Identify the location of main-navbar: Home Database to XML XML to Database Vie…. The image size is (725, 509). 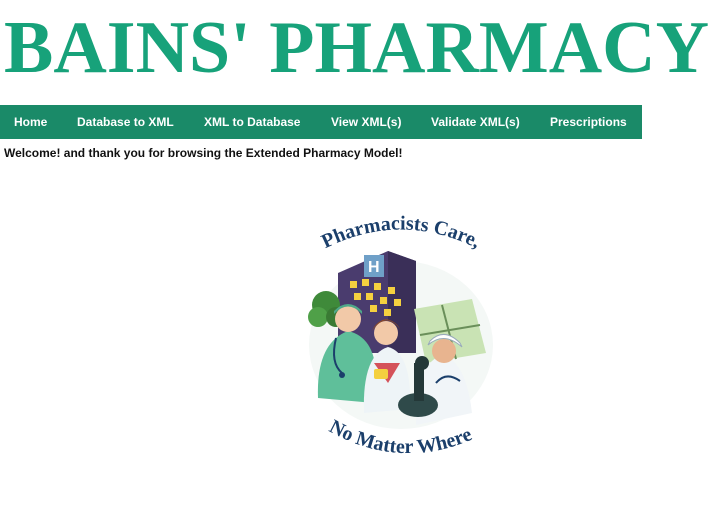
(321, 122).